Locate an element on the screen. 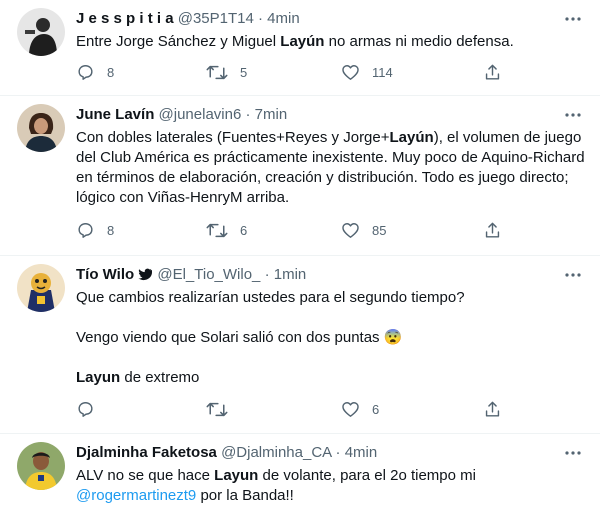 The width and height of the screenshot is (600, 509). tweet-header: Djalminha Faketosa @Djalminha_CA · 4min is located at coordinates (308, 453).